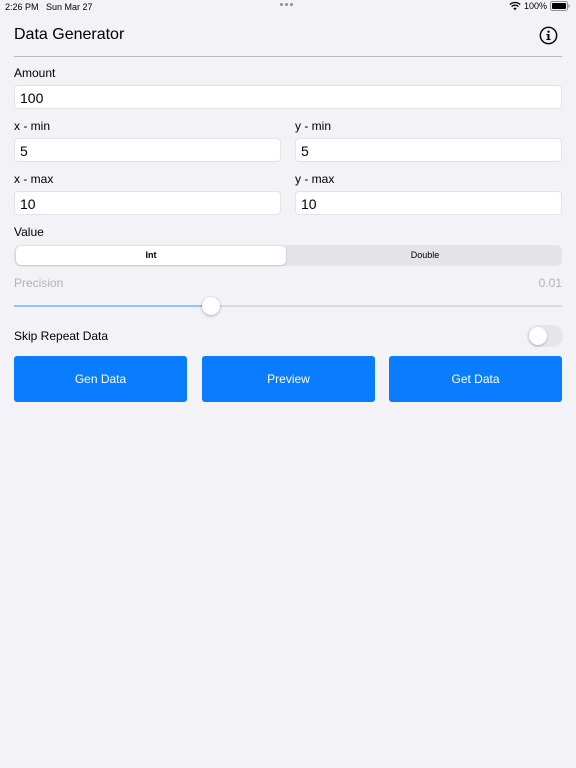 The image size is (576, 768). What do you see at coordinates (32, 126) in the screenshot?
I see `x-min-label: x - min` at bounding box center [32, 126].